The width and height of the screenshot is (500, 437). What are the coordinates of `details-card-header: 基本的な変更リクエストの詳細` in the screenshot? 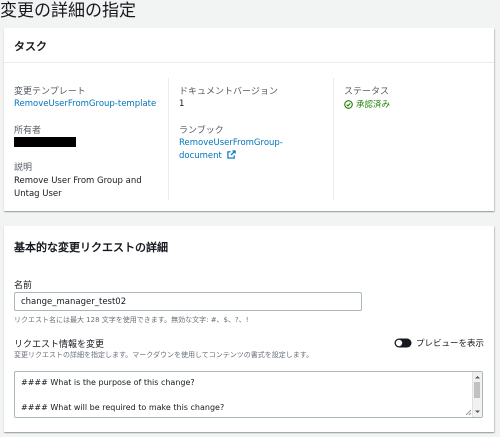 It's located at (249, 245).